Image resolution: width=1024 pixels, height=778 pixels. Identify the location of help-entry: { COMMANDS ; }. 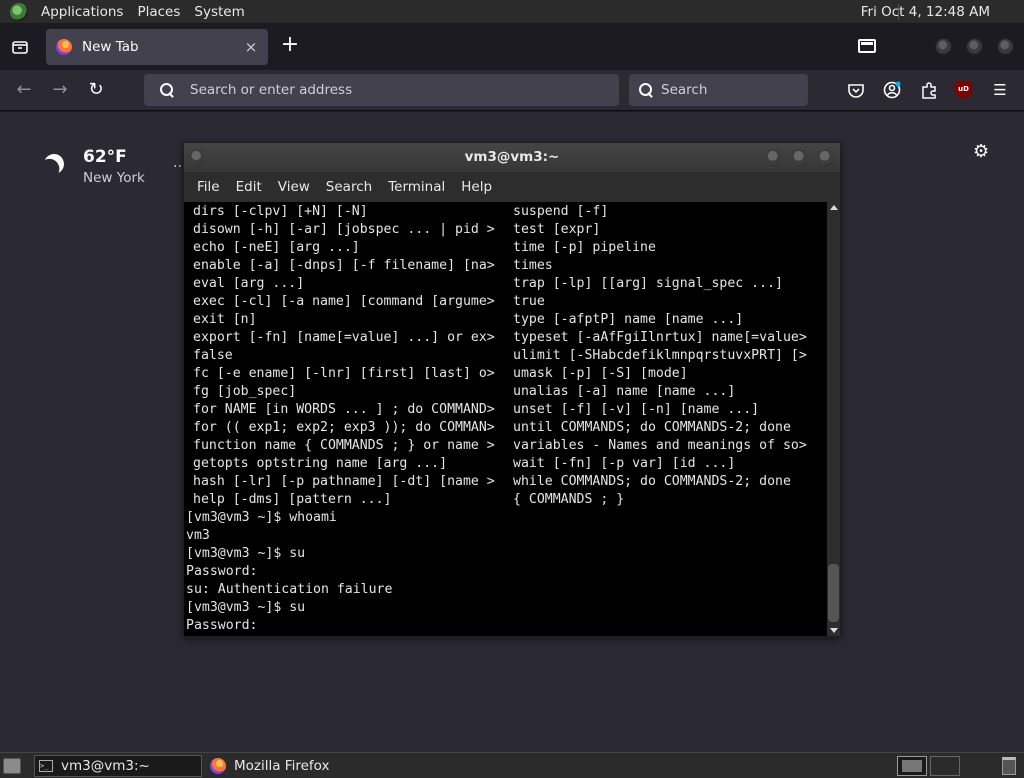
(569, 499).